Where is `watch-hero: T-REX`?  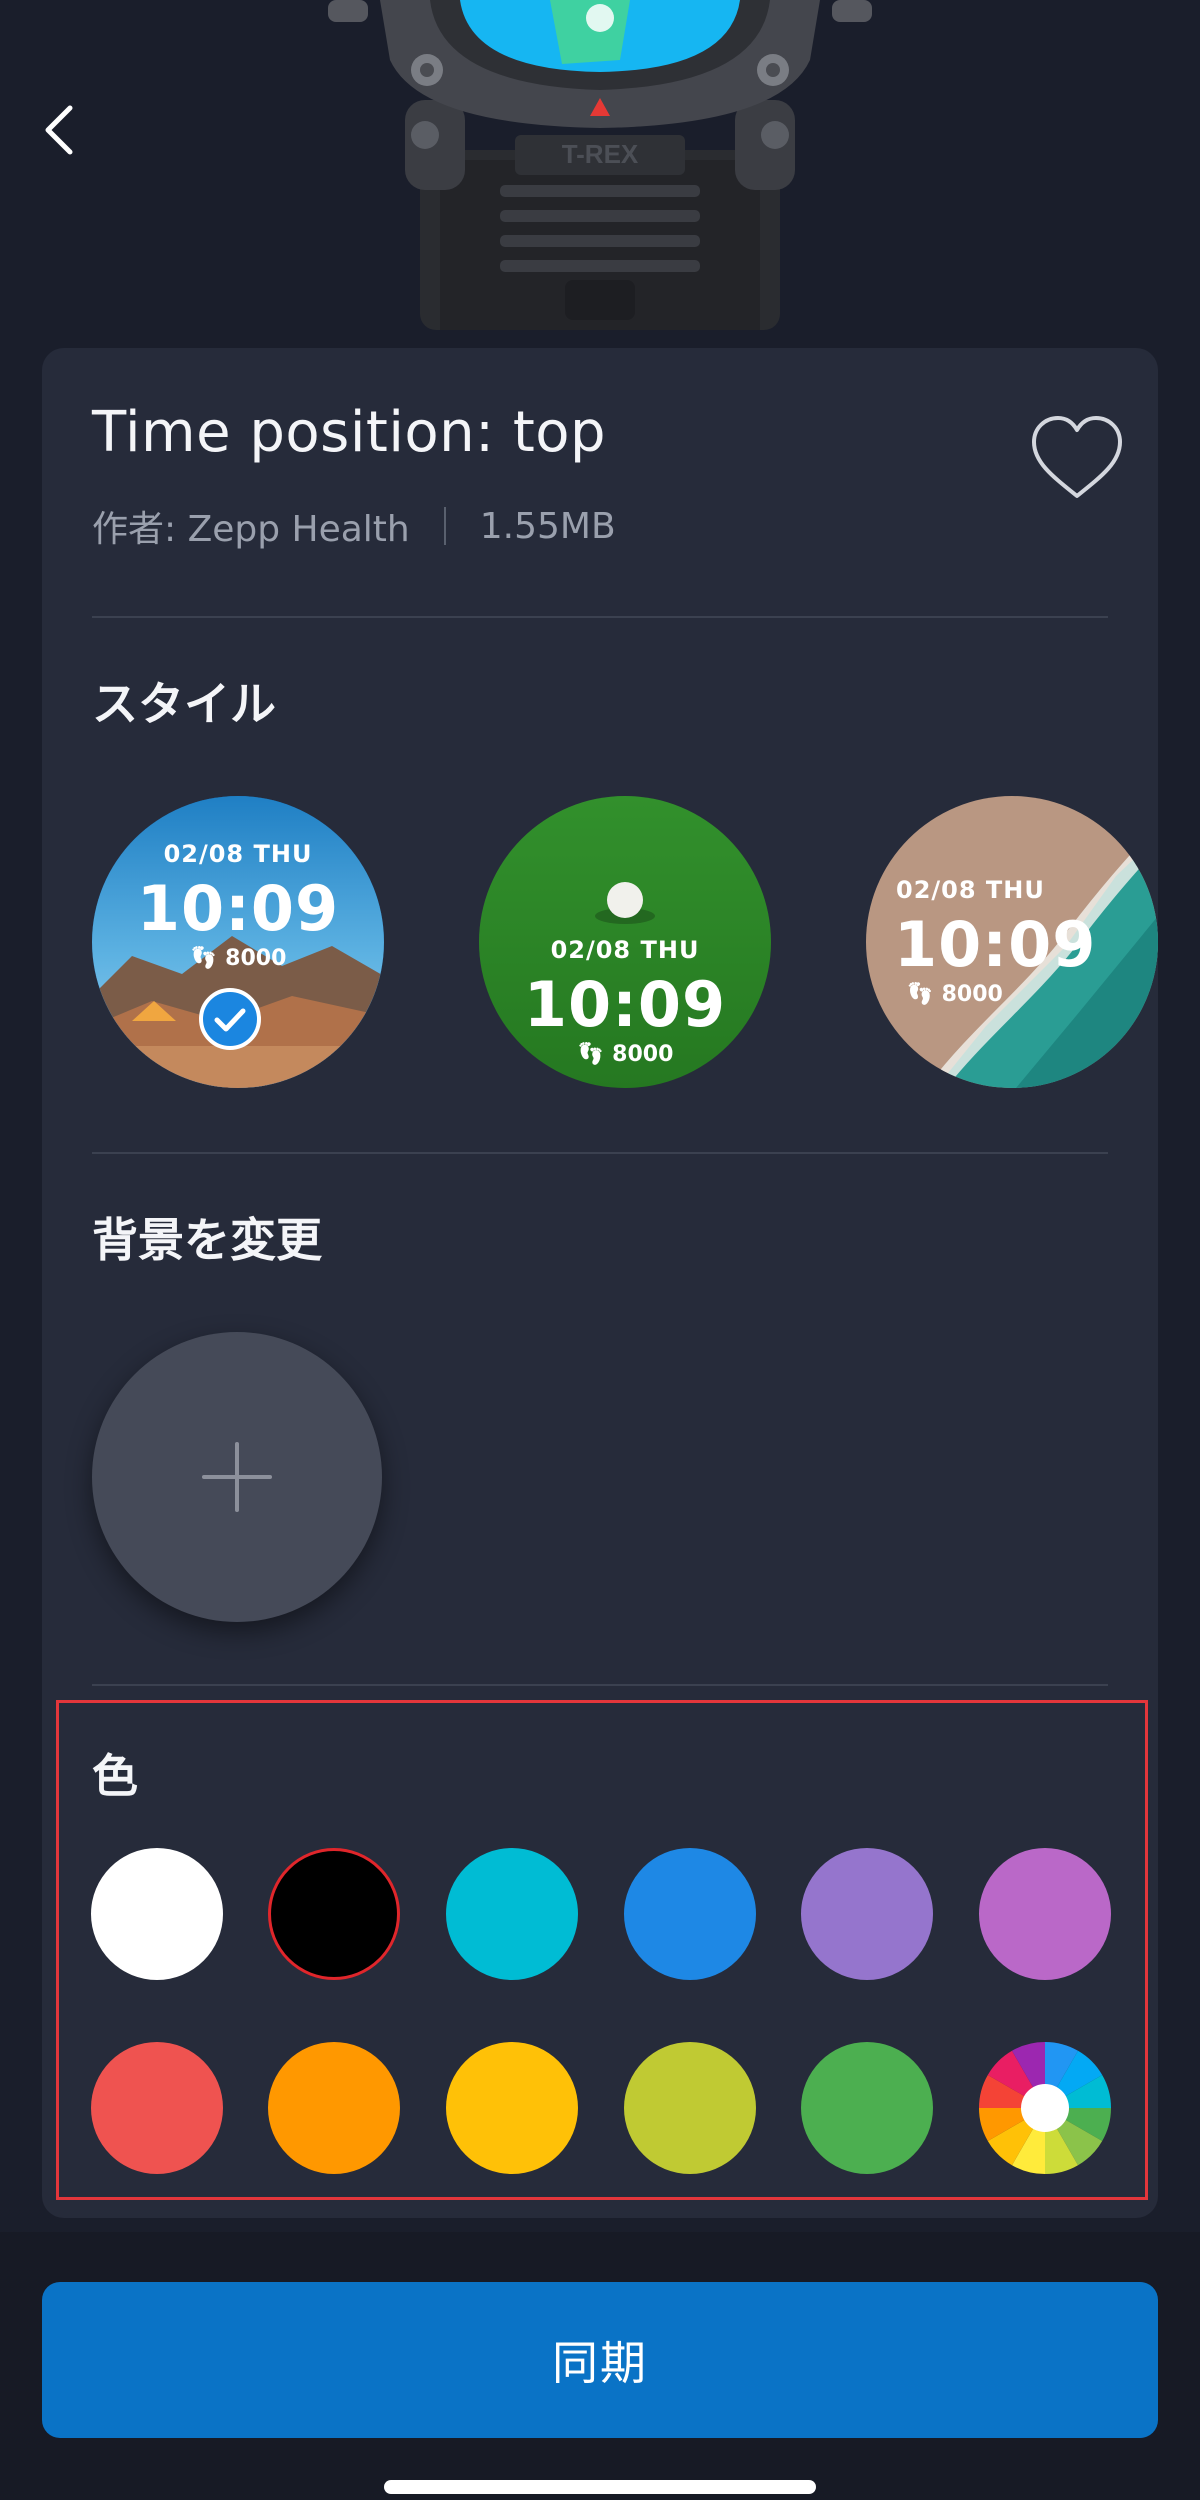 watch-hero: T-REX is located at coordinates (600, 165).